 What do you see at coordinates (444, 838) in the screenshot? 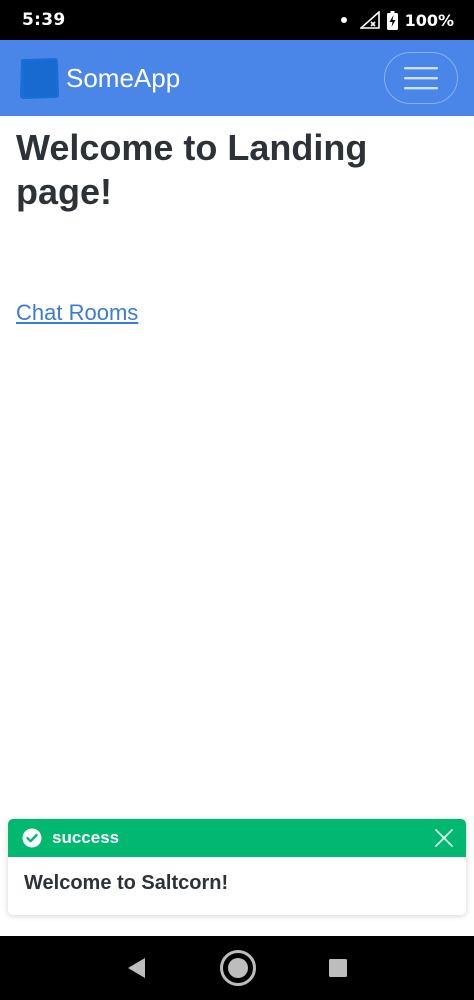
I see `close-icon` at bounding box center [444, 838].